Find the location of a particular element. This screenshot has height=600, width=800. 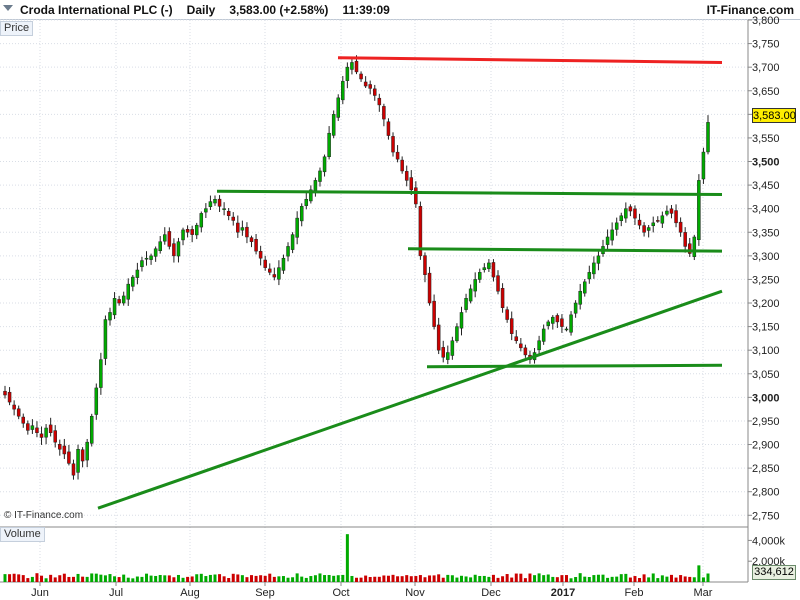

x-tick-label: Jul is located at coordinates (116, 593).